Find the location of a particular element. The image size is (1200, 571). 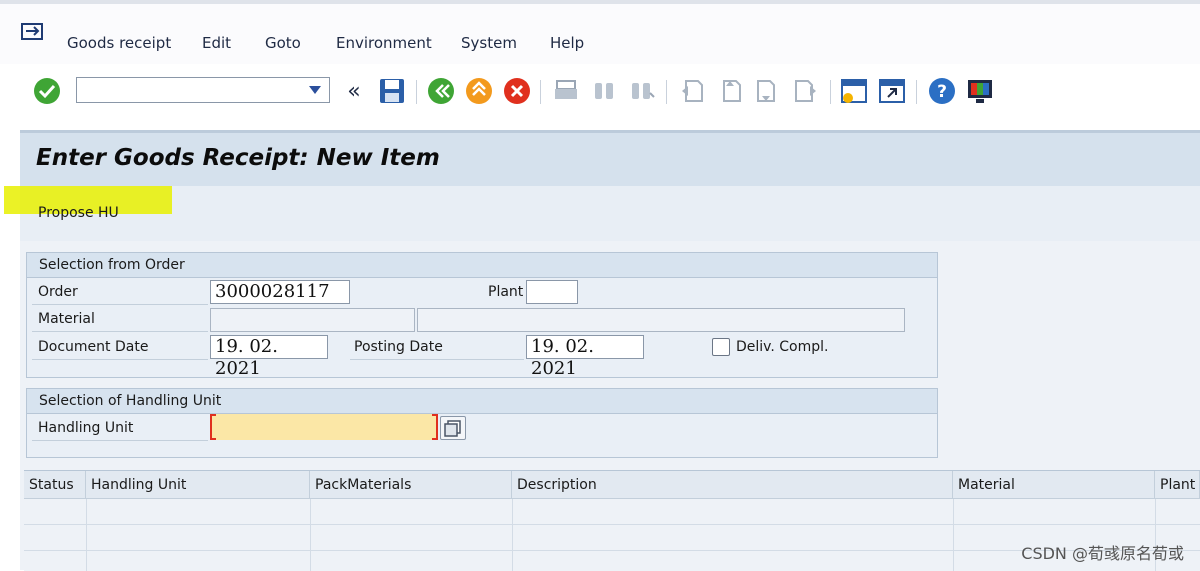

last-page-icon is located at coordinates (806, 91).